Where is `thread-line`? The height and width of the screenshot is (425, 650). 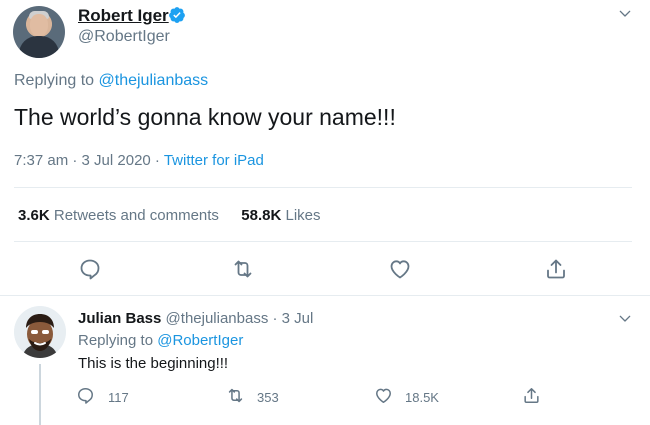 thread-line is located at coordinates (40, 394).